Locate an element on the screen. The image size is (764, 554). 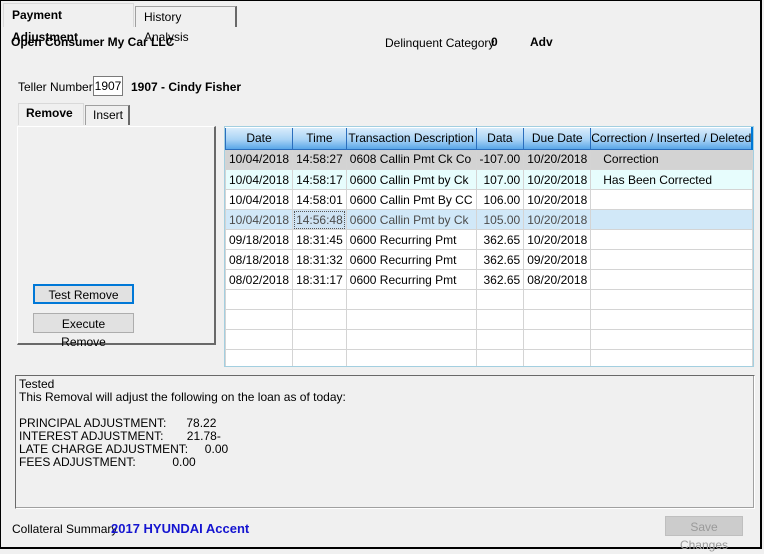
tab-history-analysis: History Analysis is located at coordinates (186, 25).